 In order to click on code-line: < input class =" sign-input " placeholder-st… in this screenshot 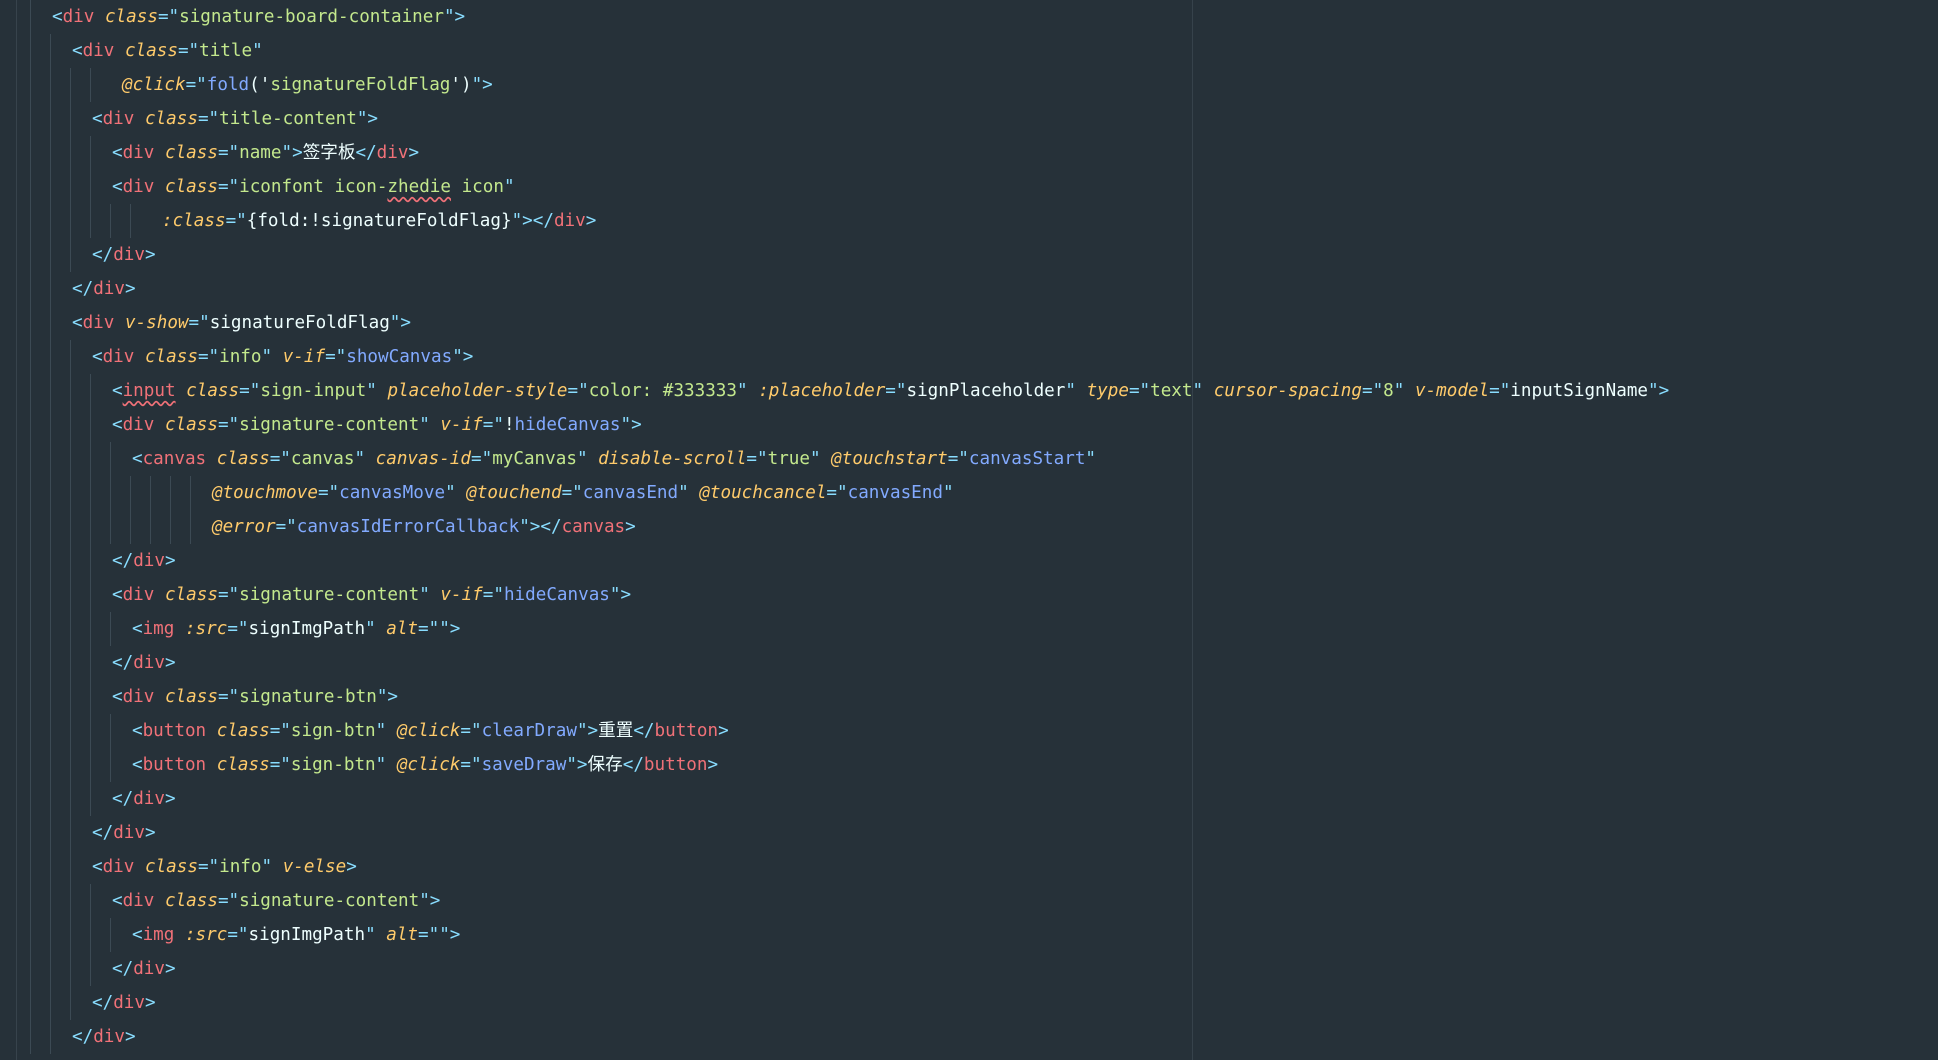, I will do `click(969, 391)`.